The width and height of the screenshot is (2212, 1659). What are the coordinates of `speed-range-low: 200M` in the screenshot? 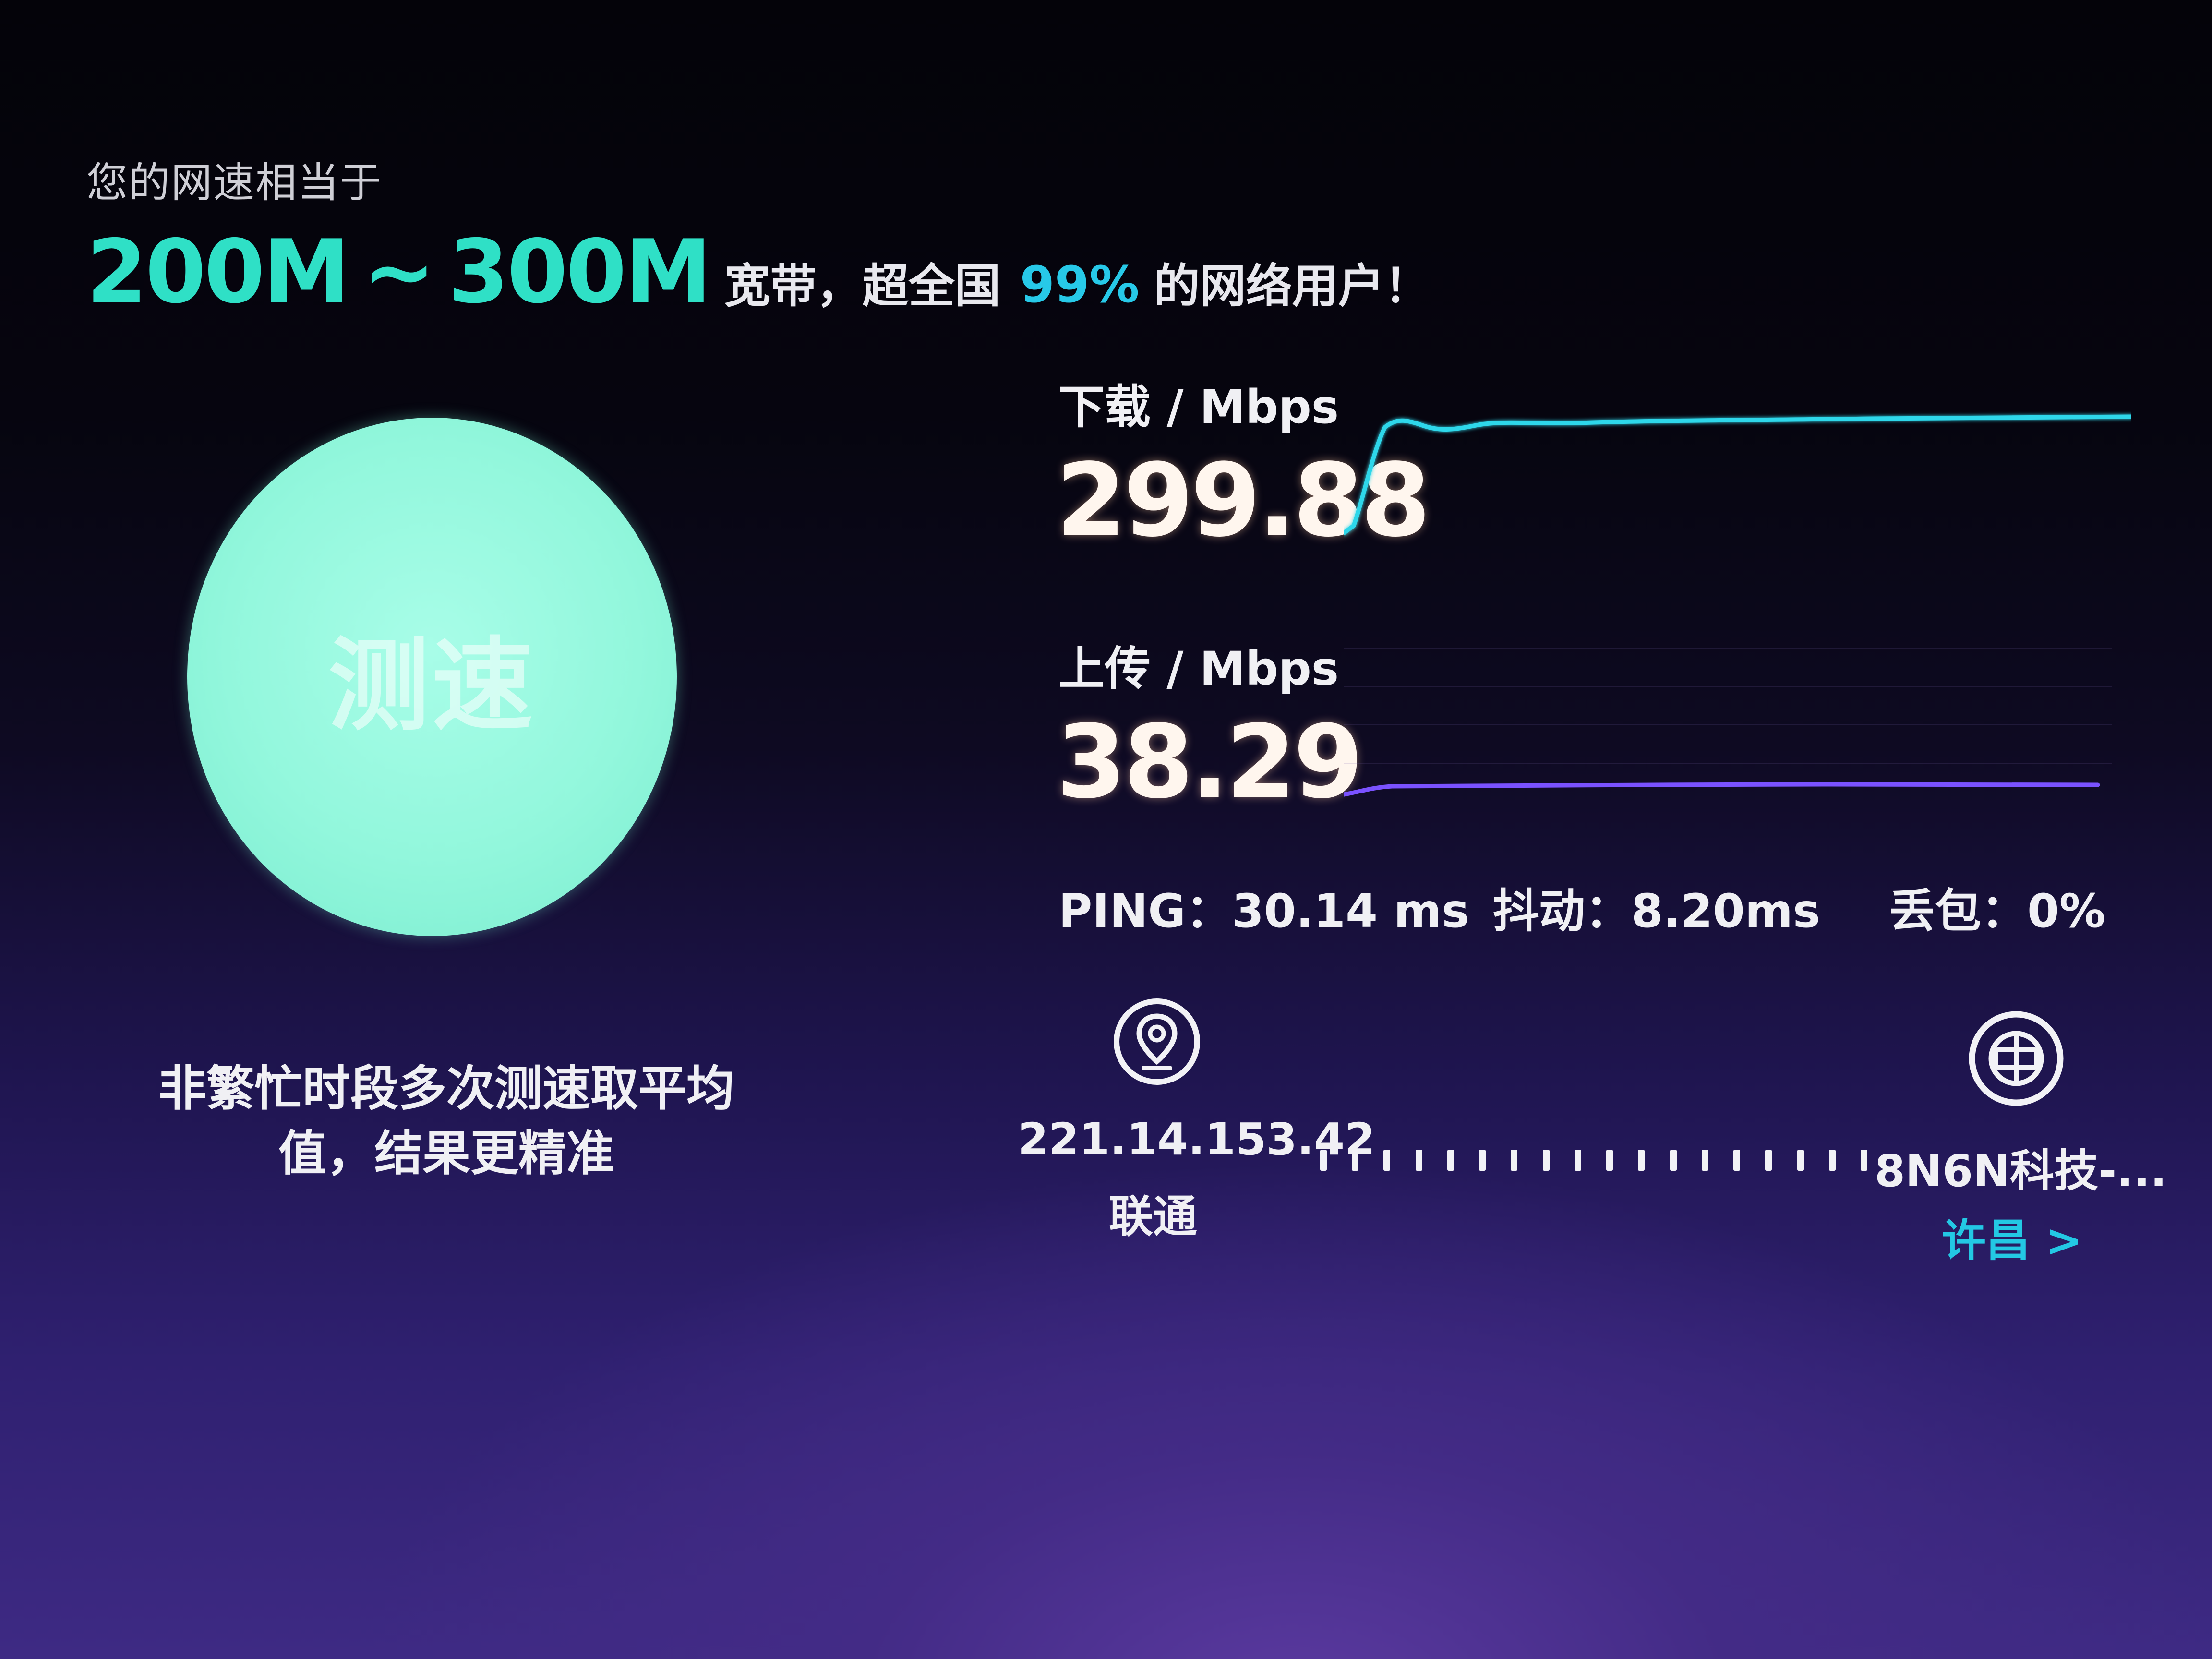 It's located at (218, 272).